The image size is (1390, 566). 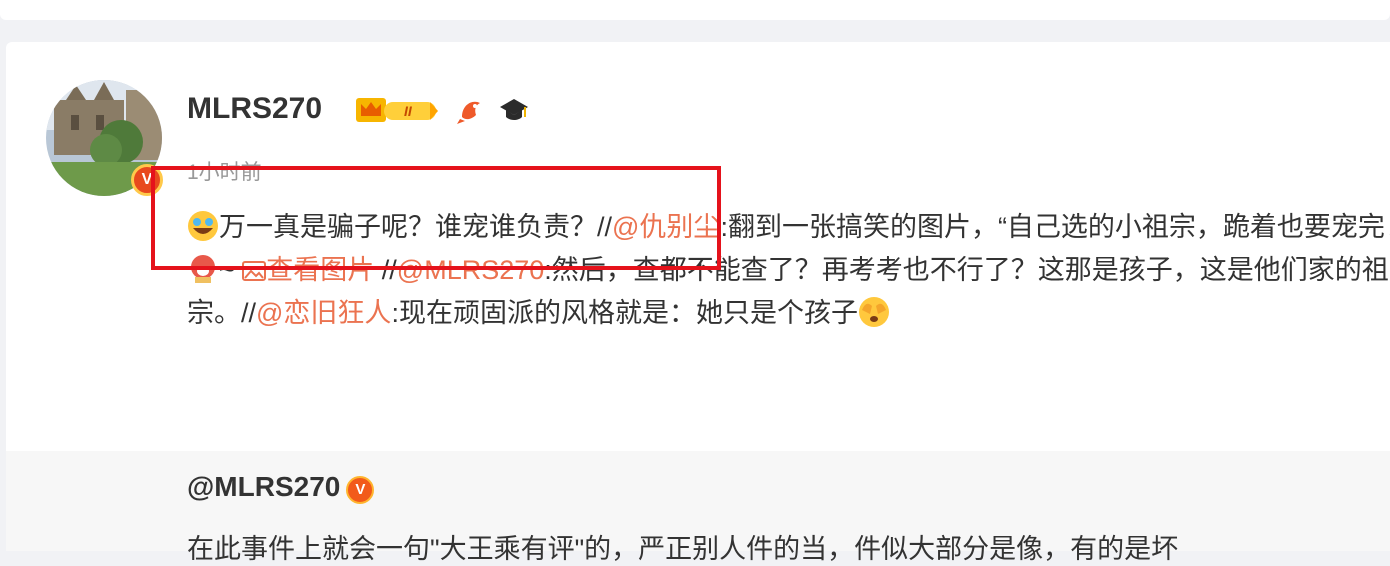 What do you see at coordinates (514, 110) in the screenshot?
I see `graduation-cap-icon` at bounding box center [514, 110].